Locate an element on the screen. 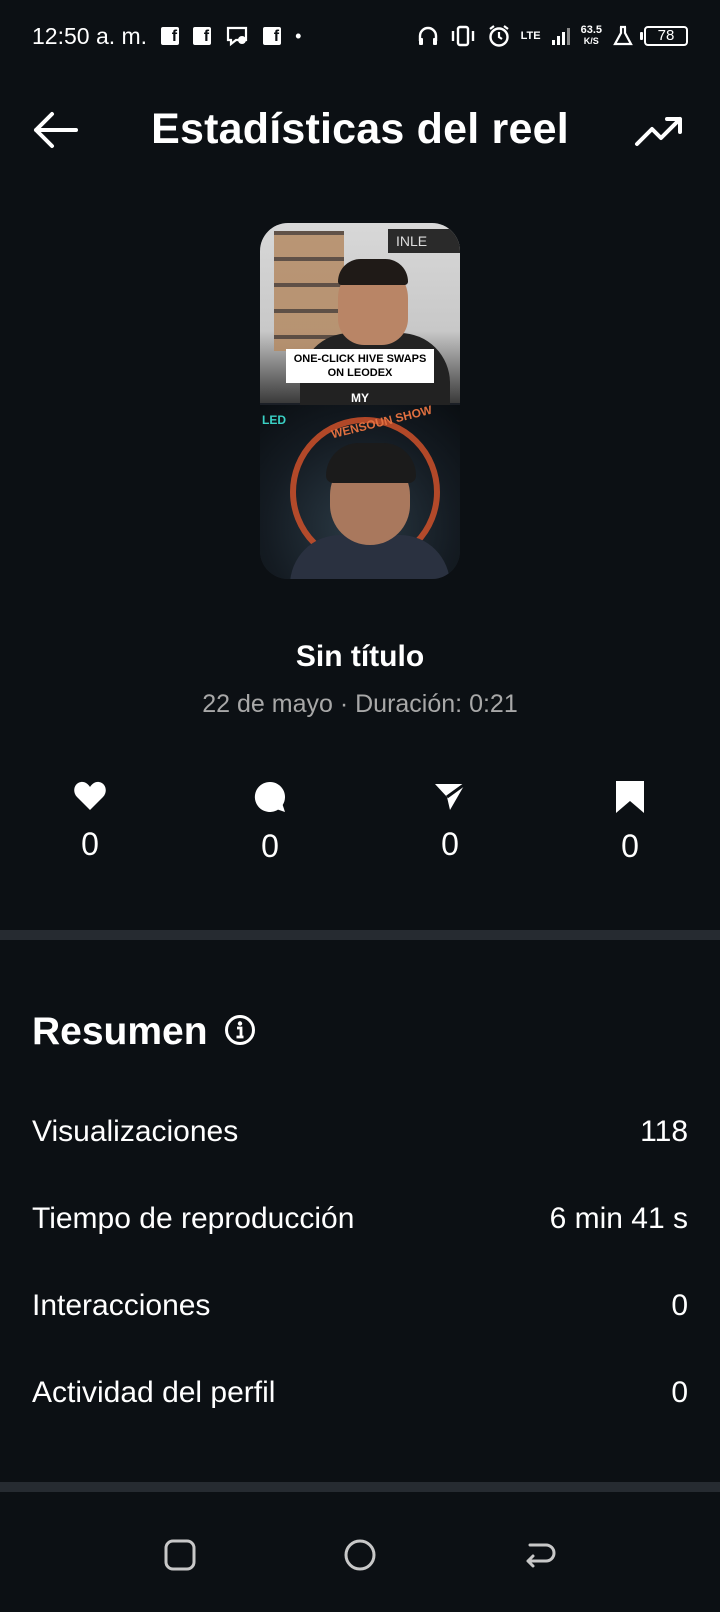 The image size is (720, 1612). heart-icon is located at coordinates (90, 795).